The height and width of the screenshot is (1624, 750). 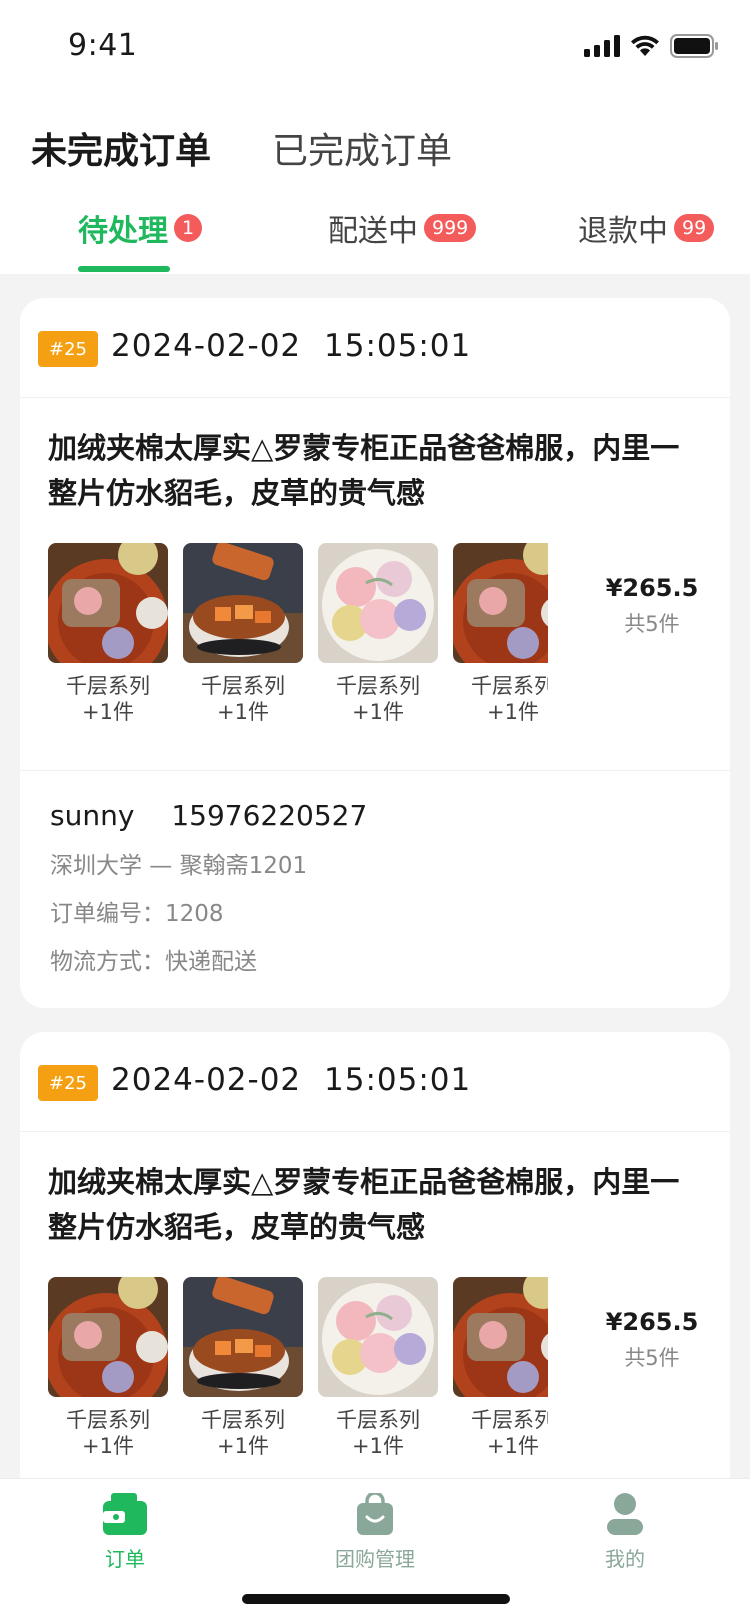 What do you see at coordinates (362, 148) in the screenshot?
I see `tab-completed-orders: 已完成订单` at bounding box center [362, 148].